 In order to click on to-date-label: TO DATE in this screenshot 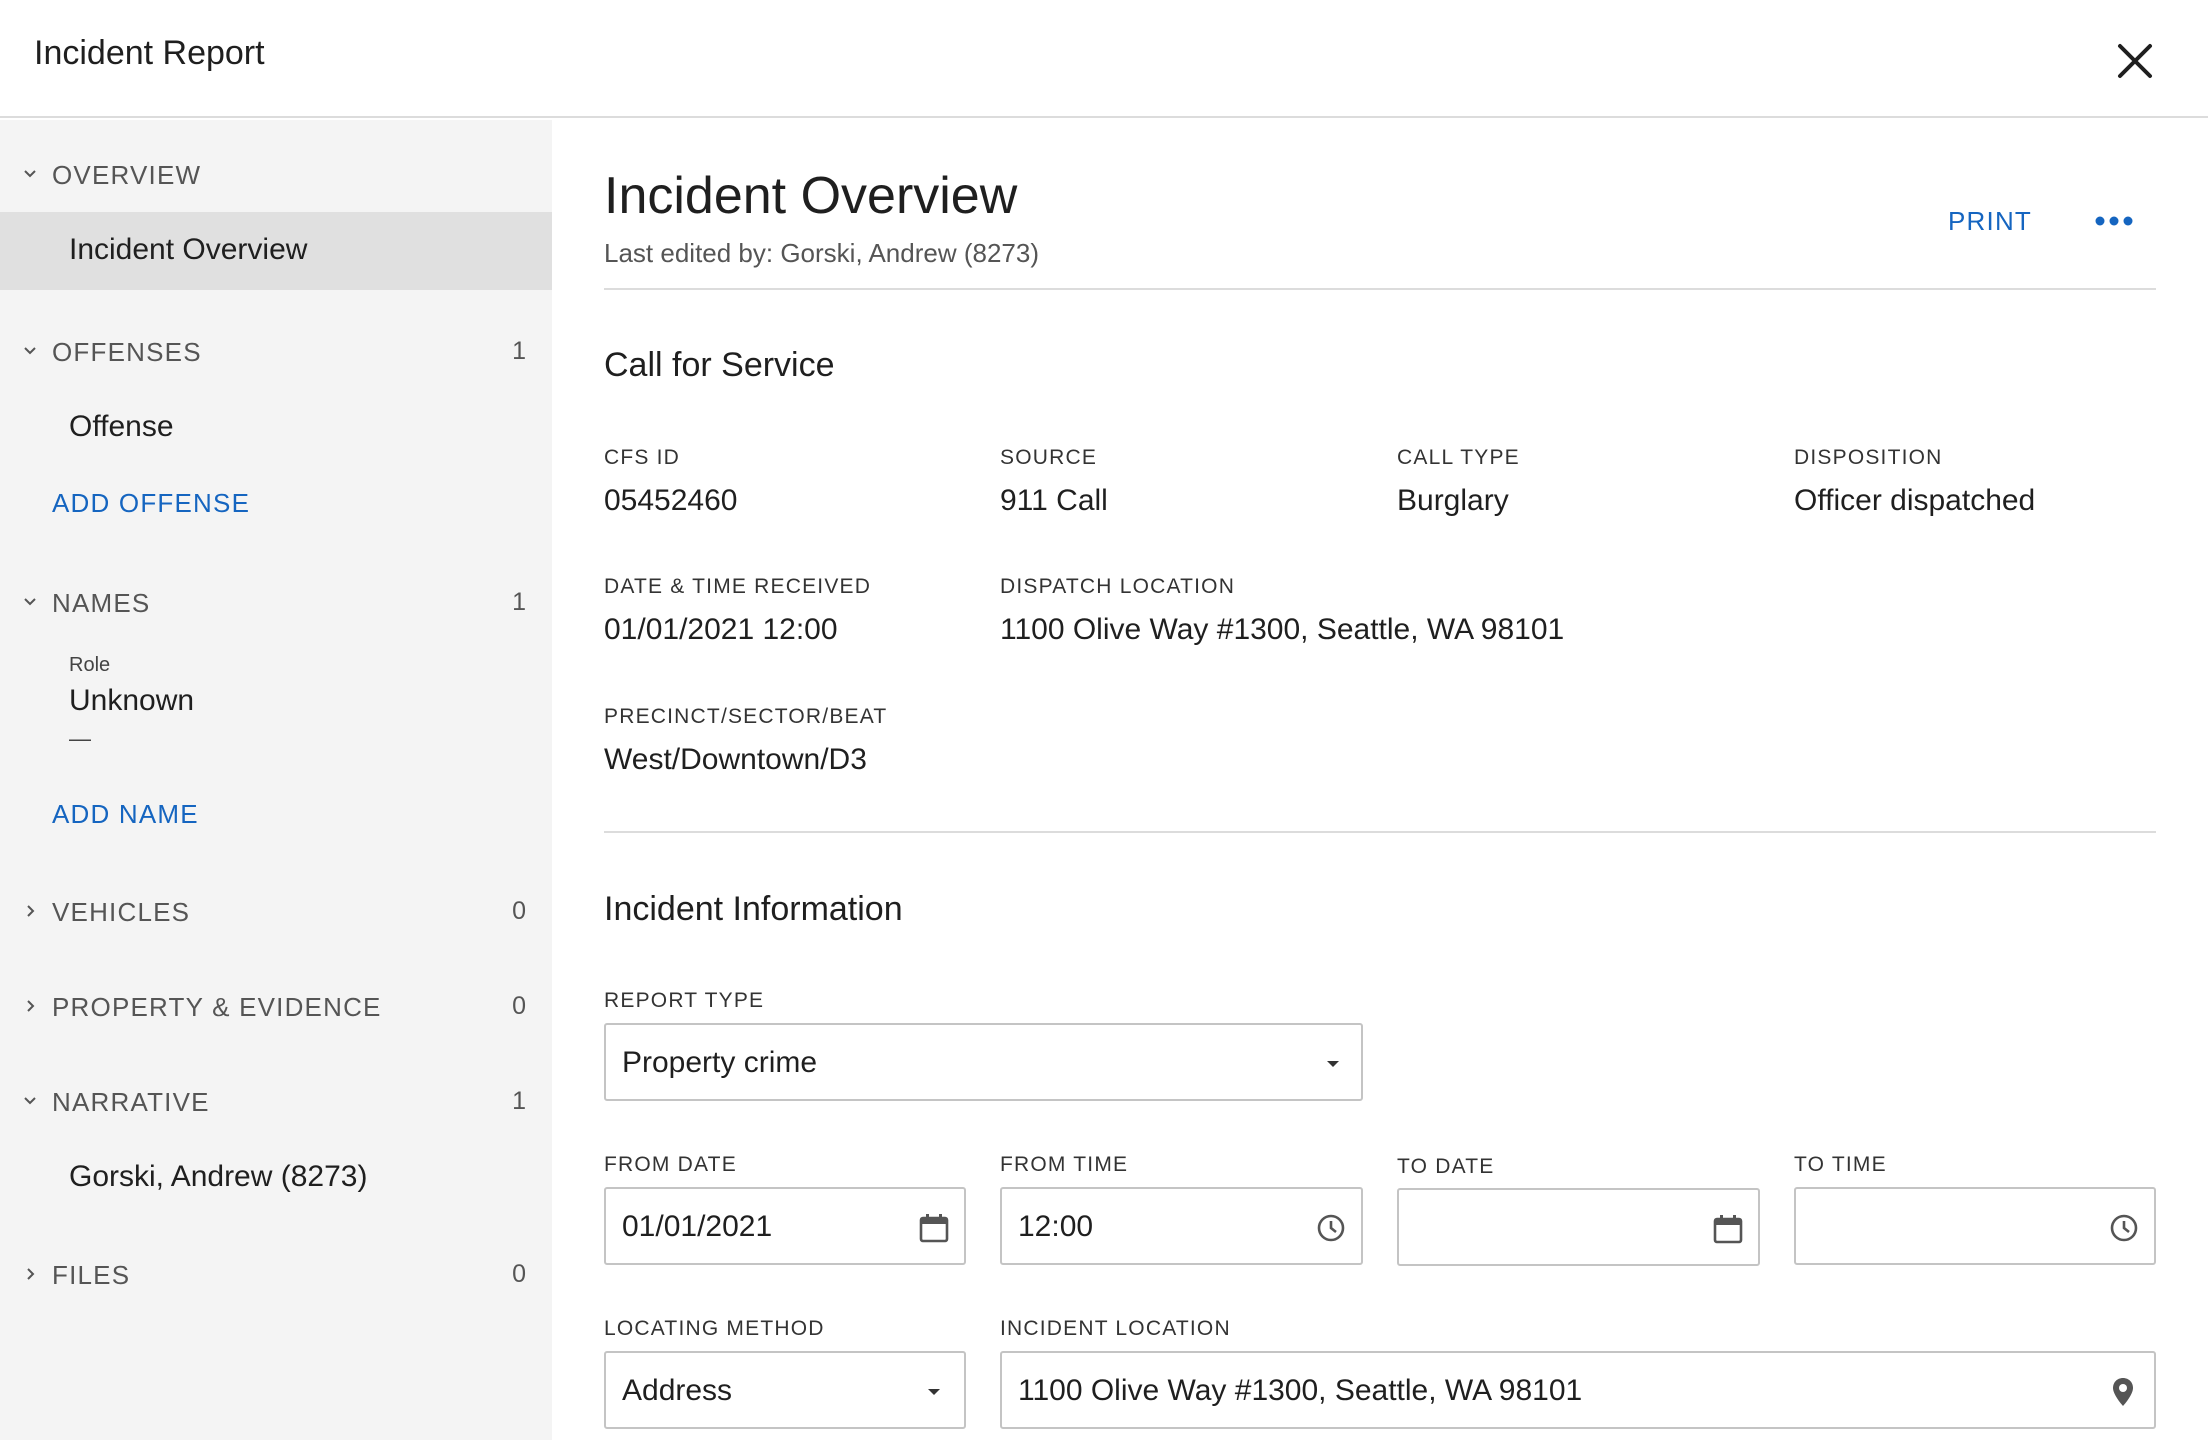, I will do `click(1446, 1166)`.